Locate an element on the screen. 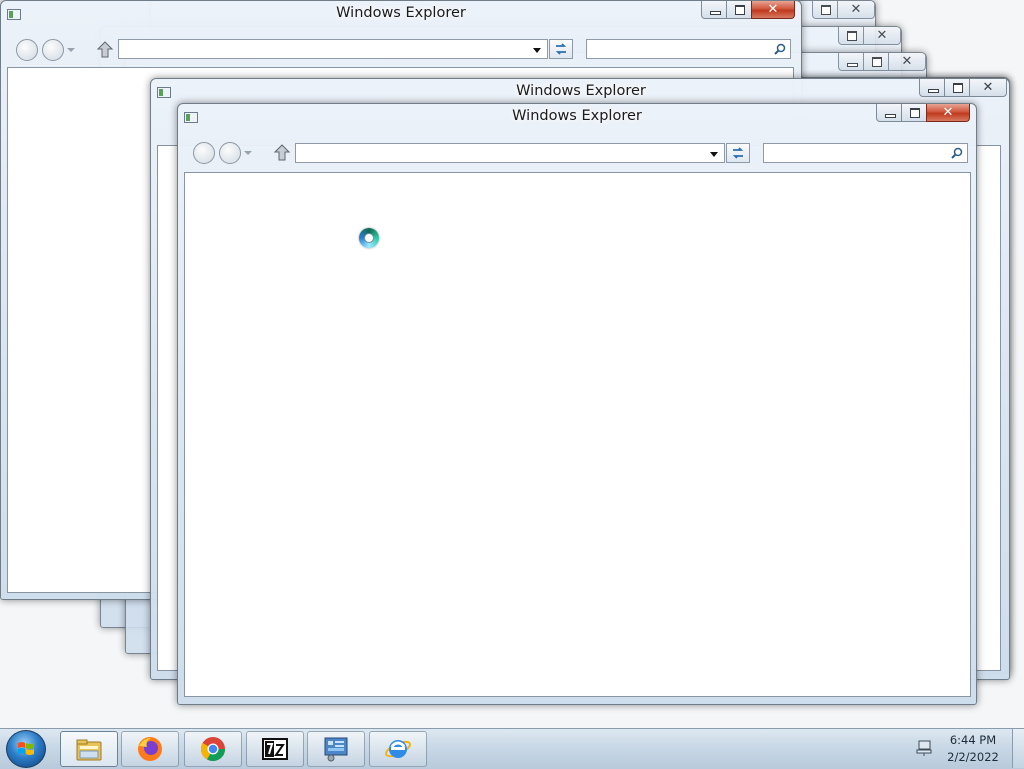 Image resolution: width=1024 pixels, height=769 pixels. ie-icon is located at coordinates (398, 749).